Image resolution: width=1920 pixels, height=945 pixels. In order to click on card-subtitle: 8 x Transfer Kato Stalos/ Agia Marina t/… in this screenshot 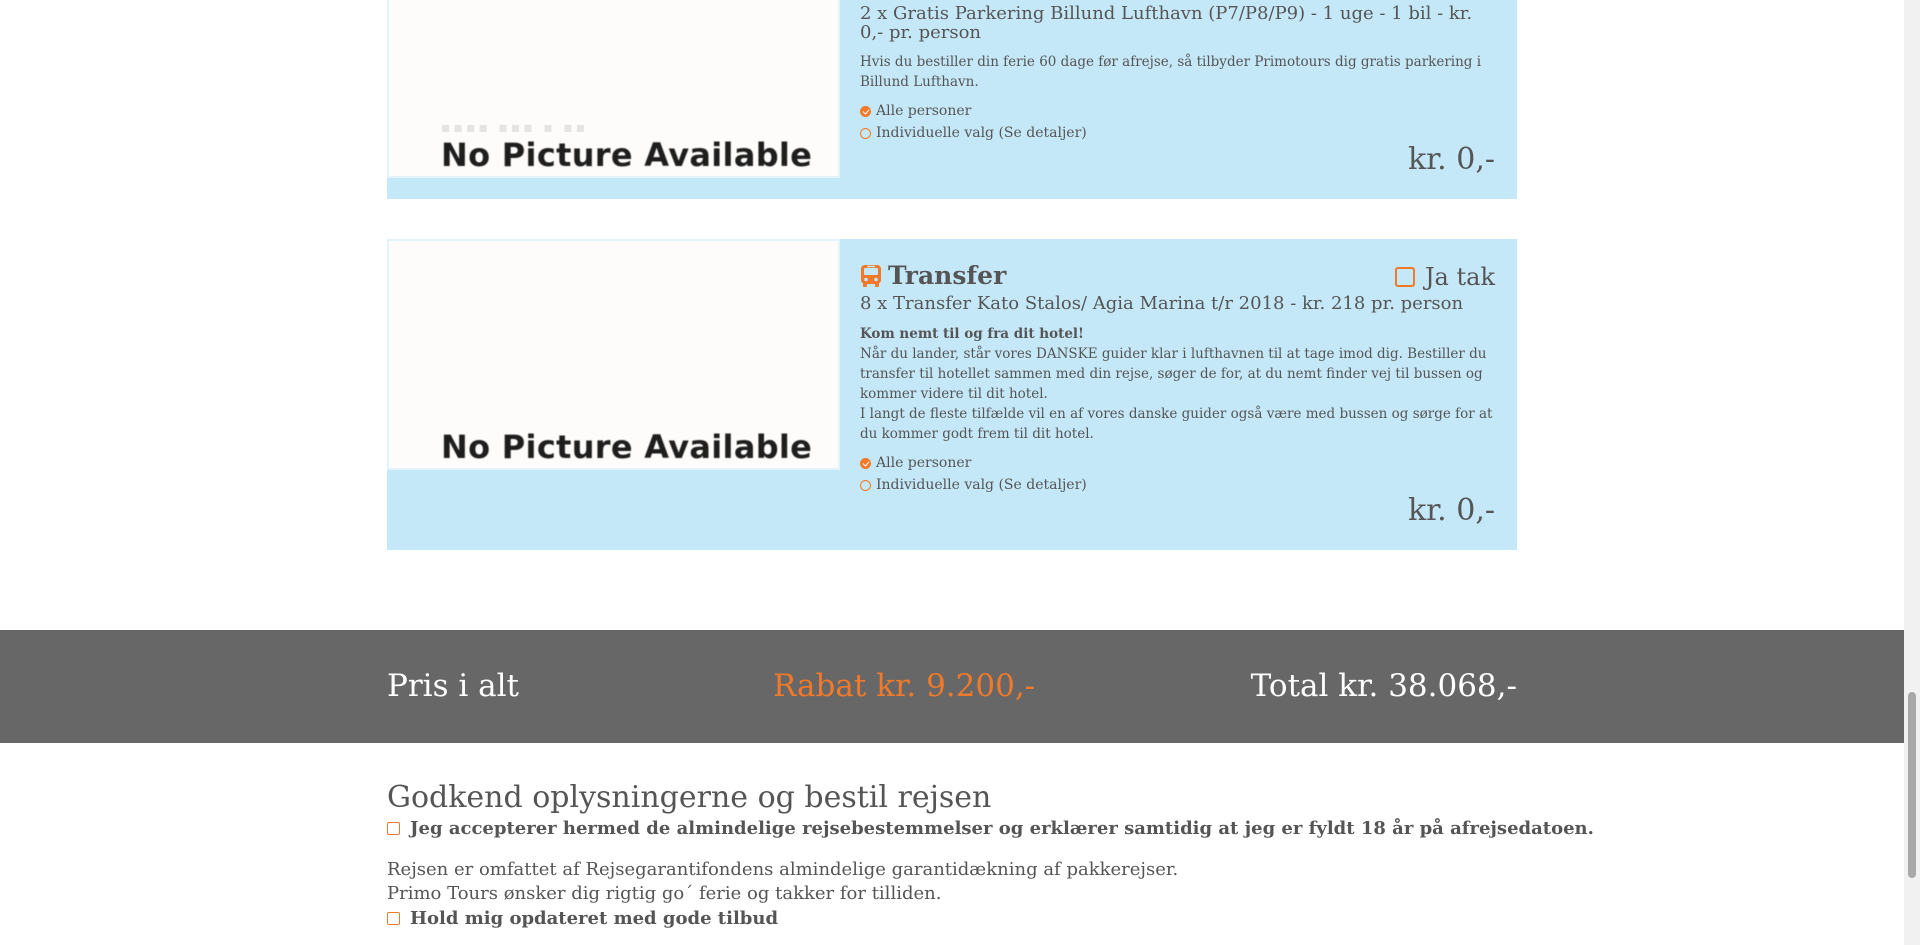, I will do `click(1162, 303)`.